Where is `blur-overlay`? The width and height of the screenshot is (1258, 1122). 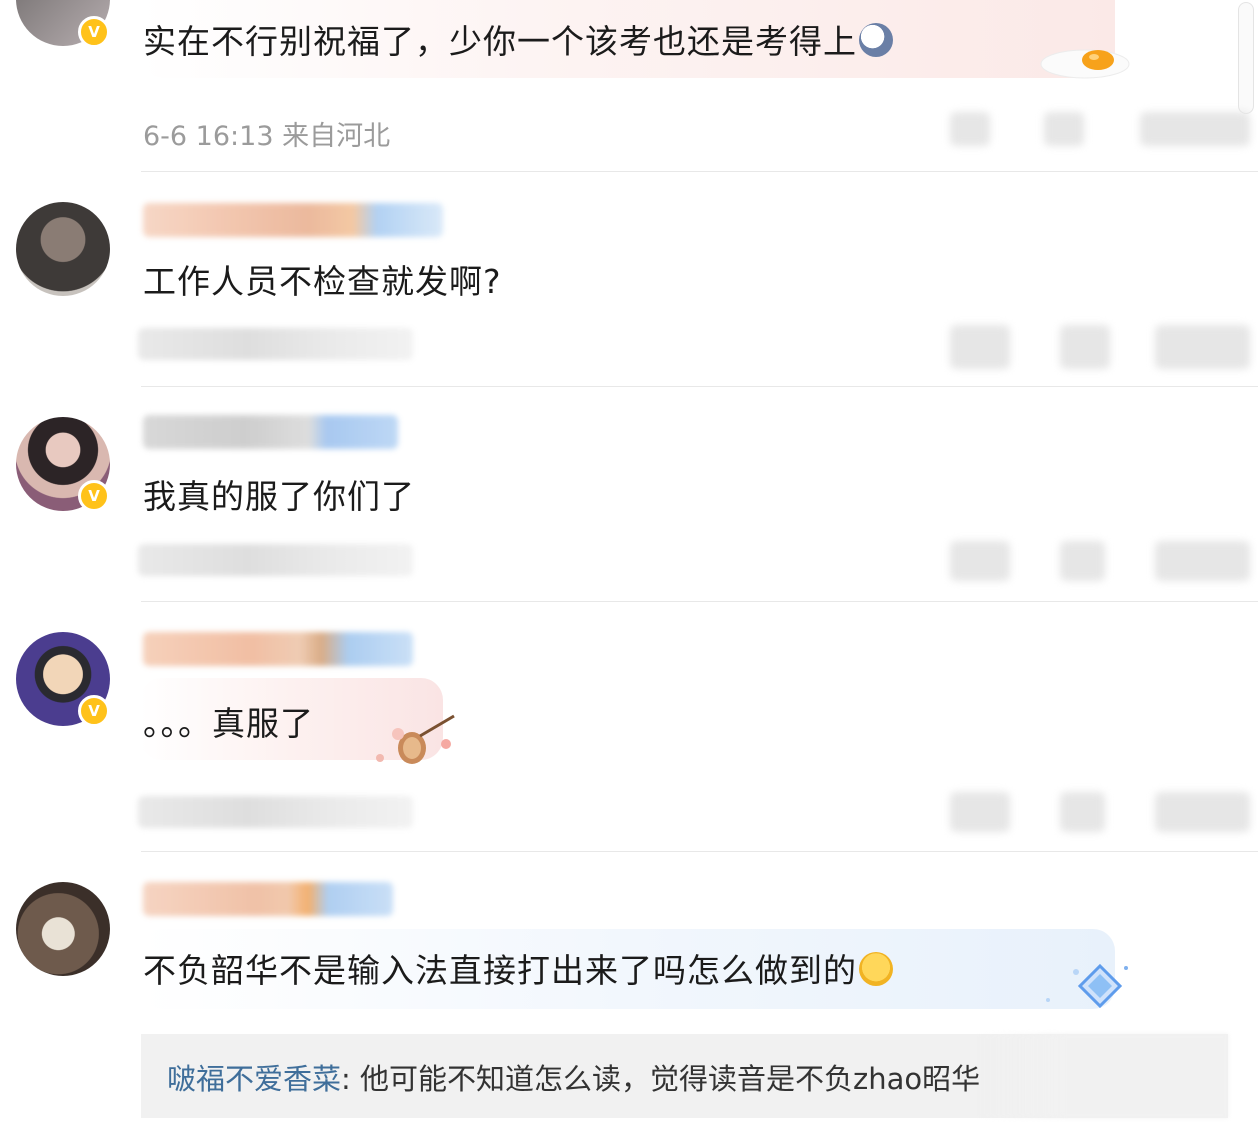 blur-overlay is located at coordinates (1103, 1076).